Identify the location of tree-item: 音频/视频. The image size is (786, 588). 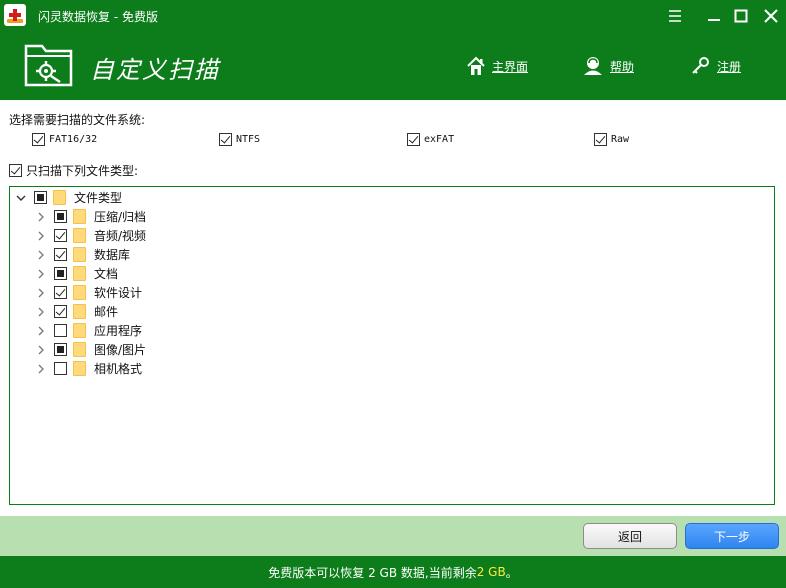
(90, 235).